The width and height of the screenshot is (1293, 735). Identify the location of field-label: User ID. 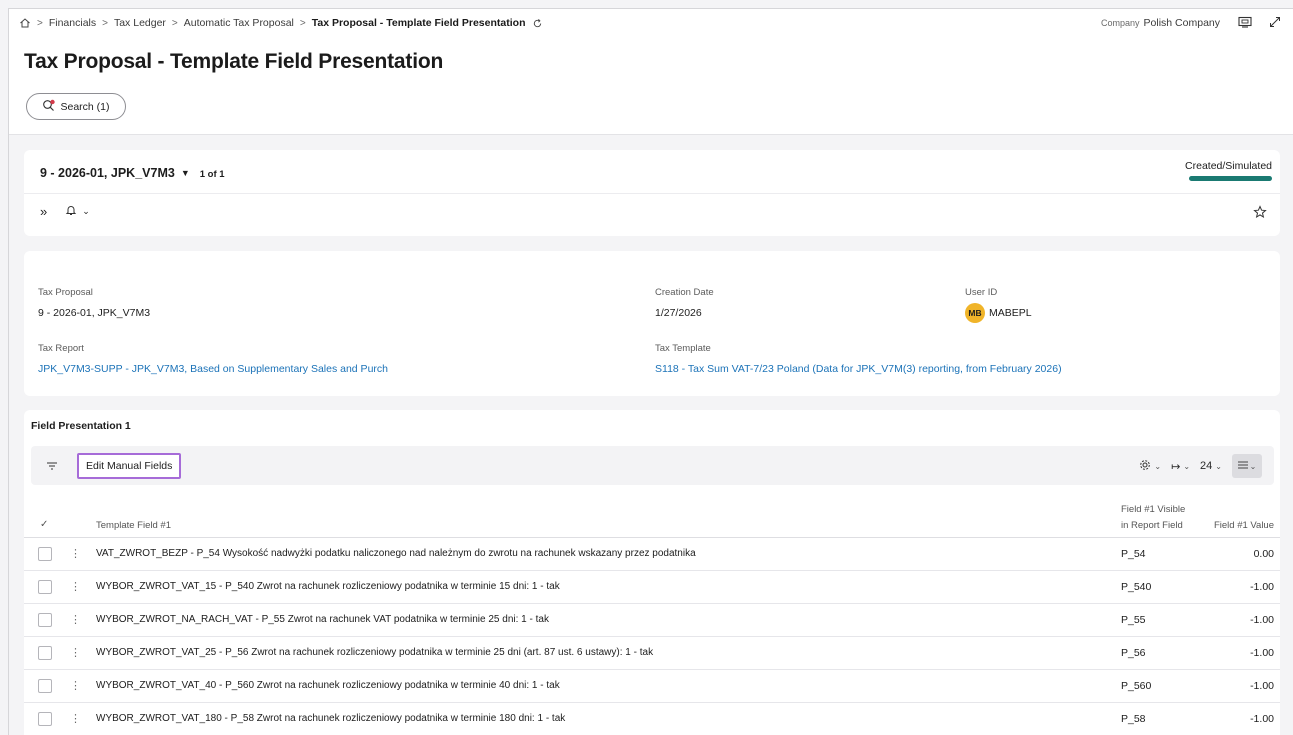
(981, 292).